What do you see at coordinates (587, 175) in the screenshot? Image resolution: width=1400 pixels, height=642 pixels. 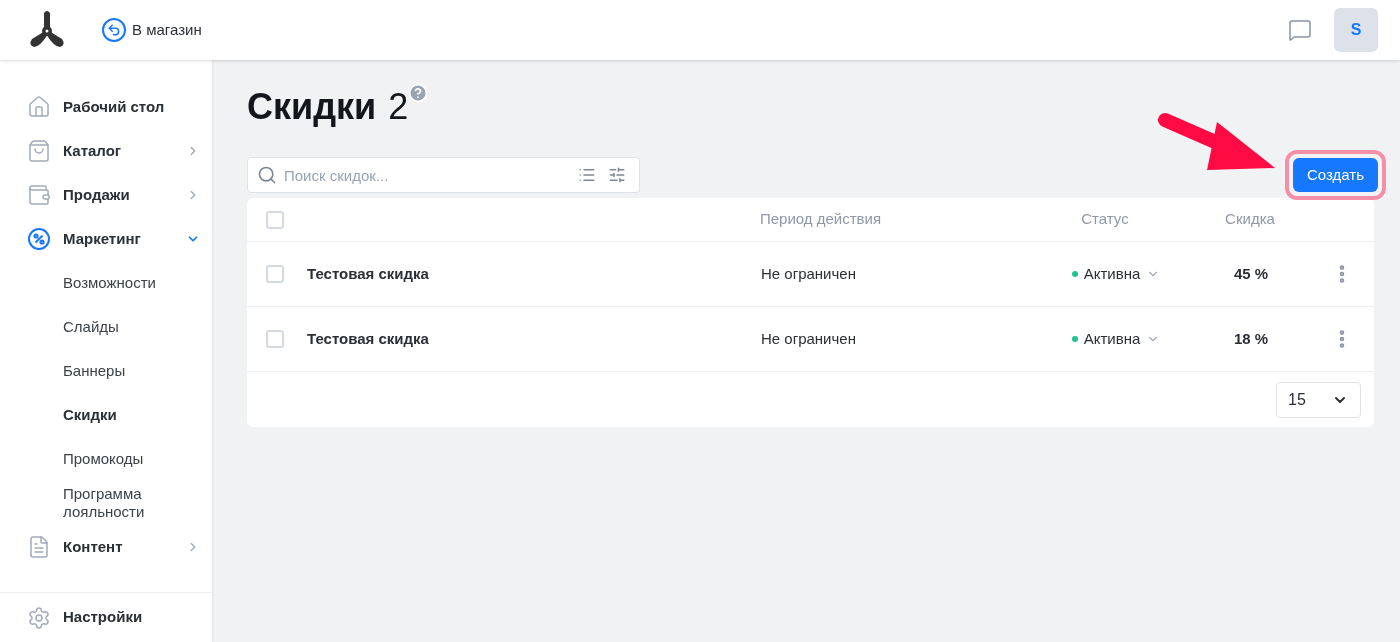 I see `list-icon` at bounding box center [587, 175].